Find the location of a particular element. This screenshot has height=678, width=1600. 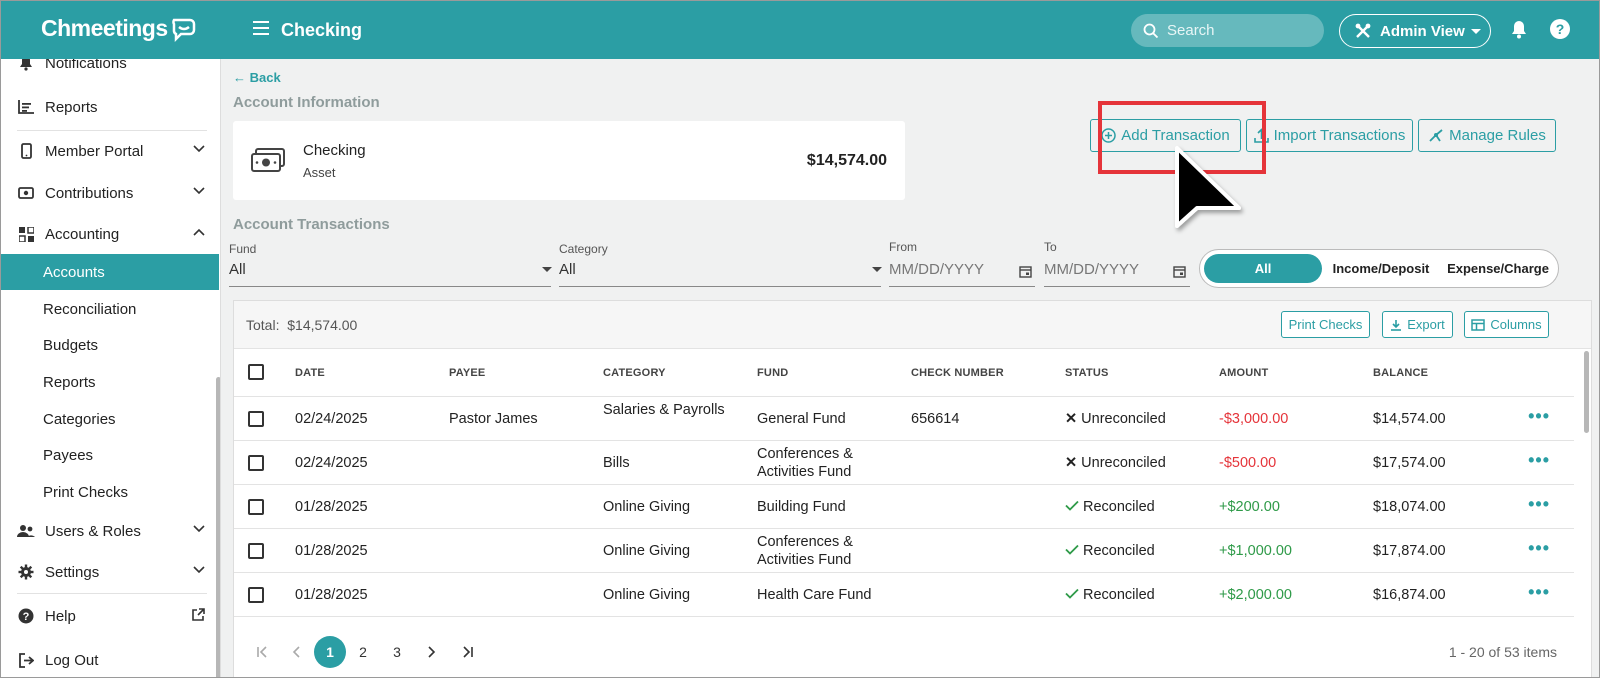

chevron-up-icon is located at coordinates (199, 232).